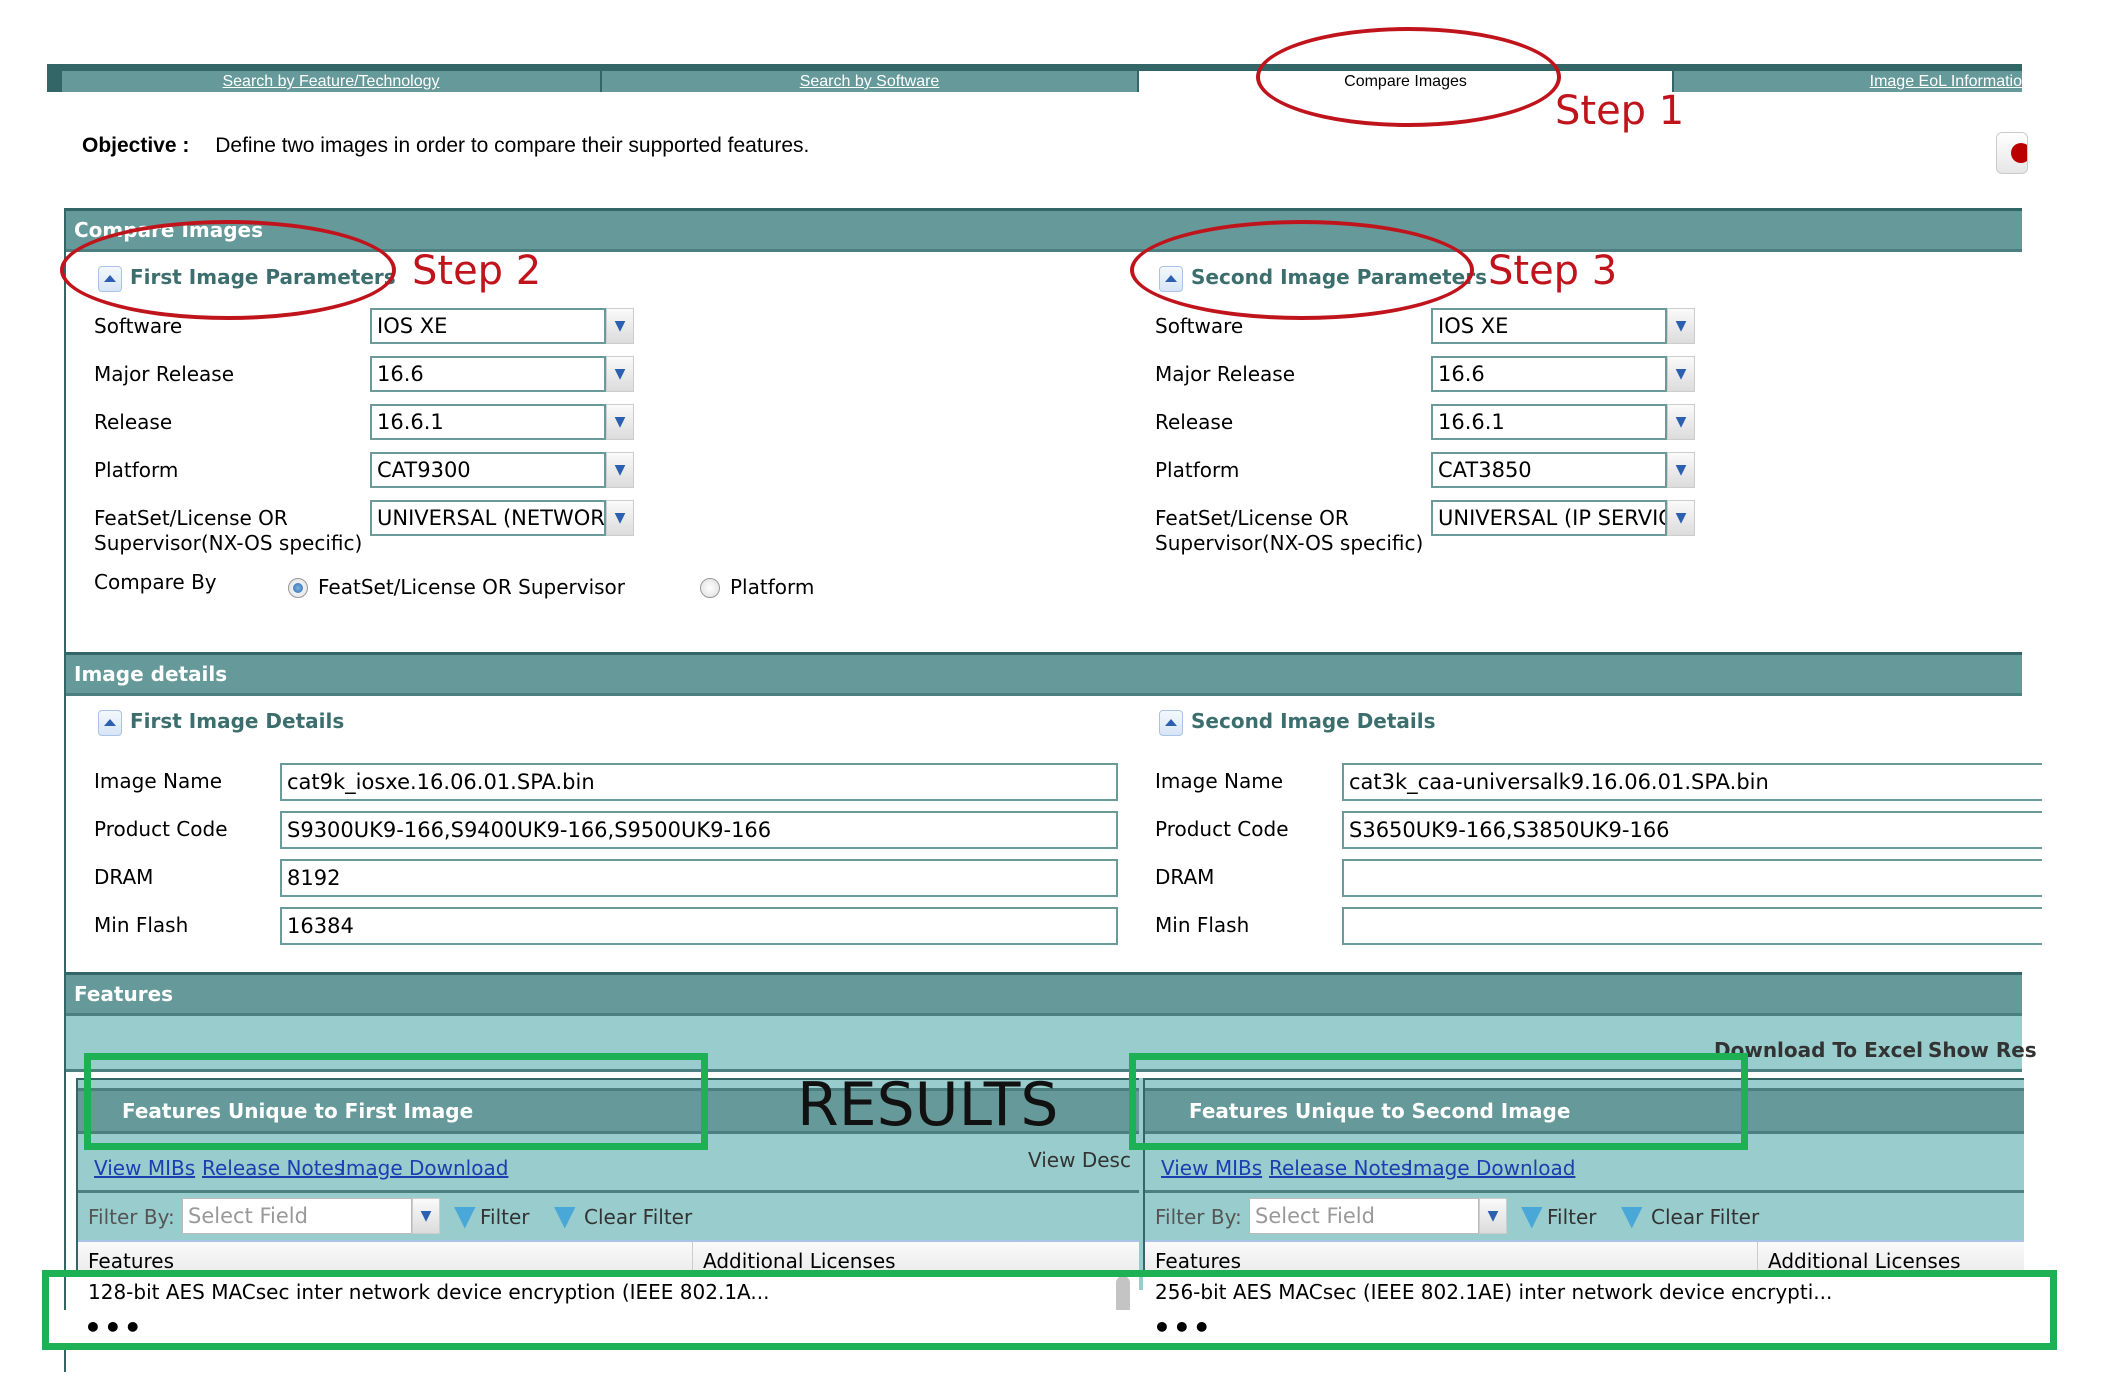  I want to click on second-image-details-toggle: Second Image Details, so click(1297, 722).